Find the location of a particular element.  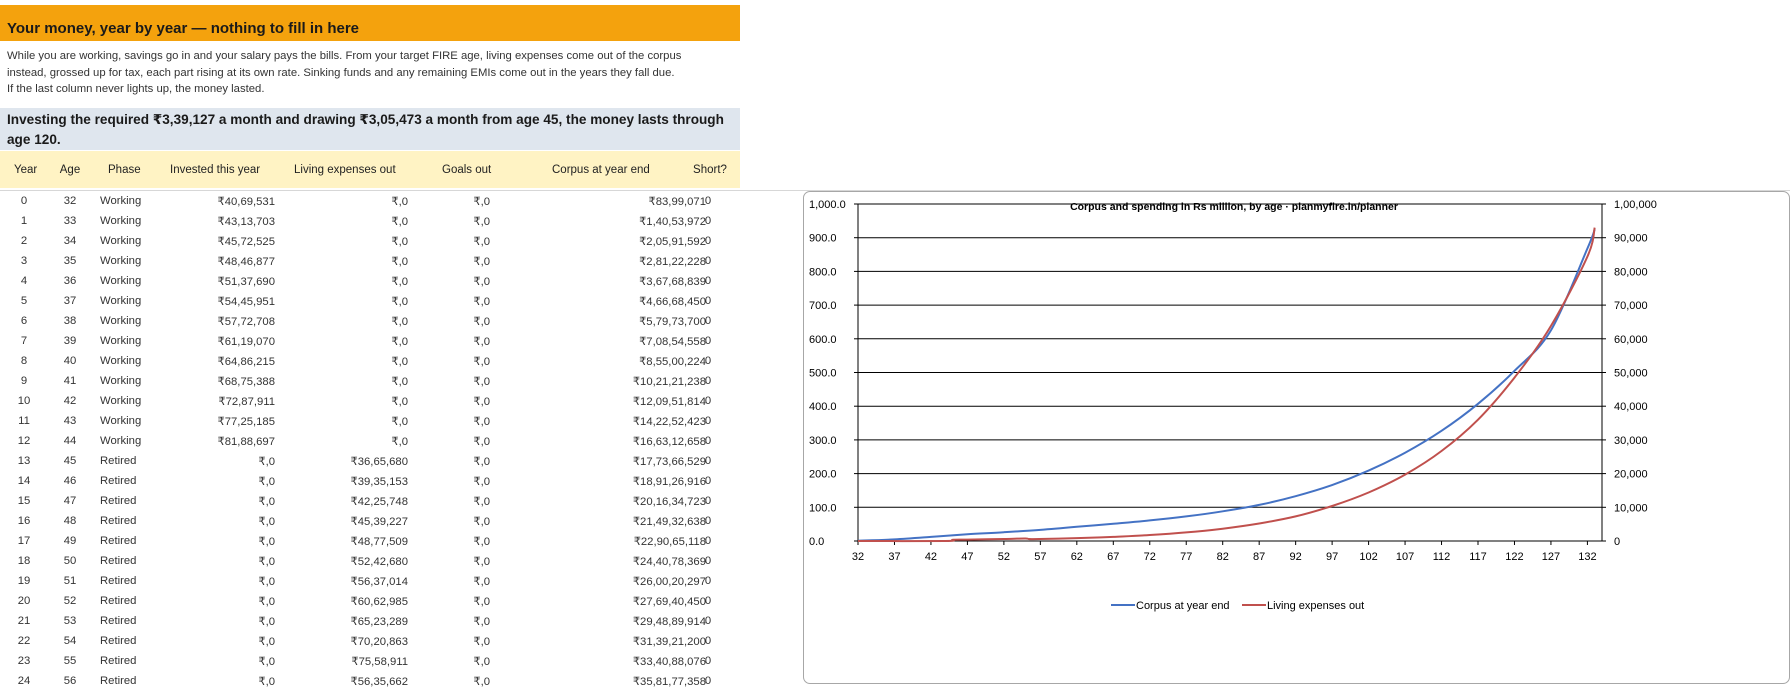

cell-year: 16 is located at coordinates (24, 521).